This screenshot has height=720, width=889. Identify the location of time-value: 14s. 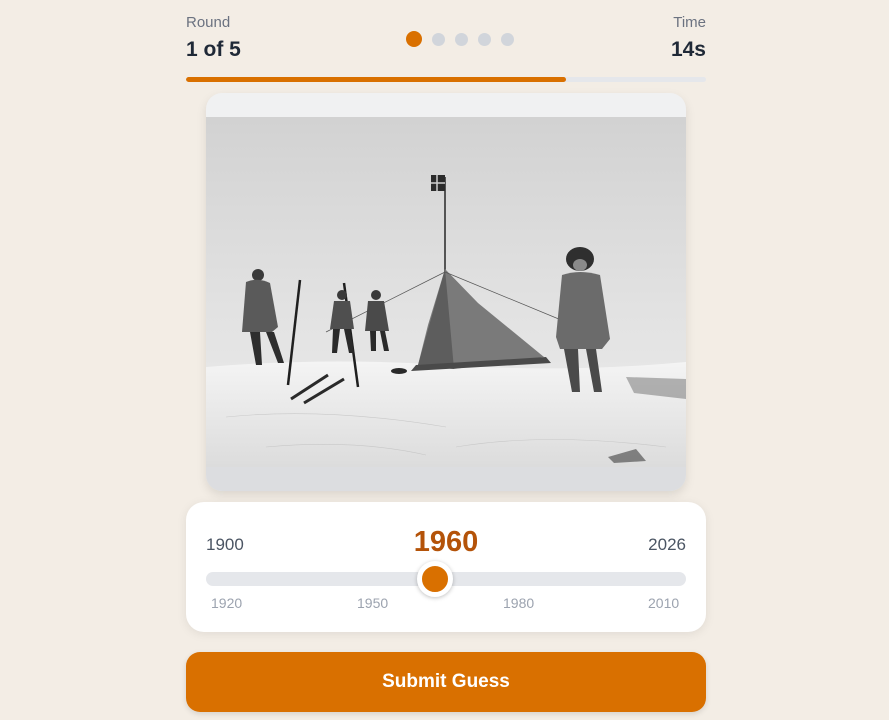
(688, 49).